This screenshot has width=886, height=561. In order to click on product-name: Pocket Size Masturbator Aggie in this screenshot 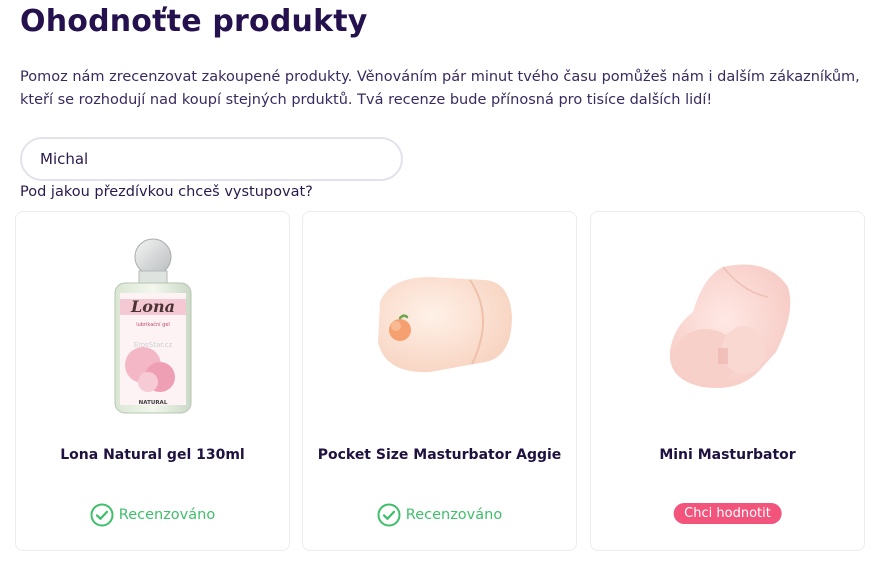, I will do `click(439, 455)`.